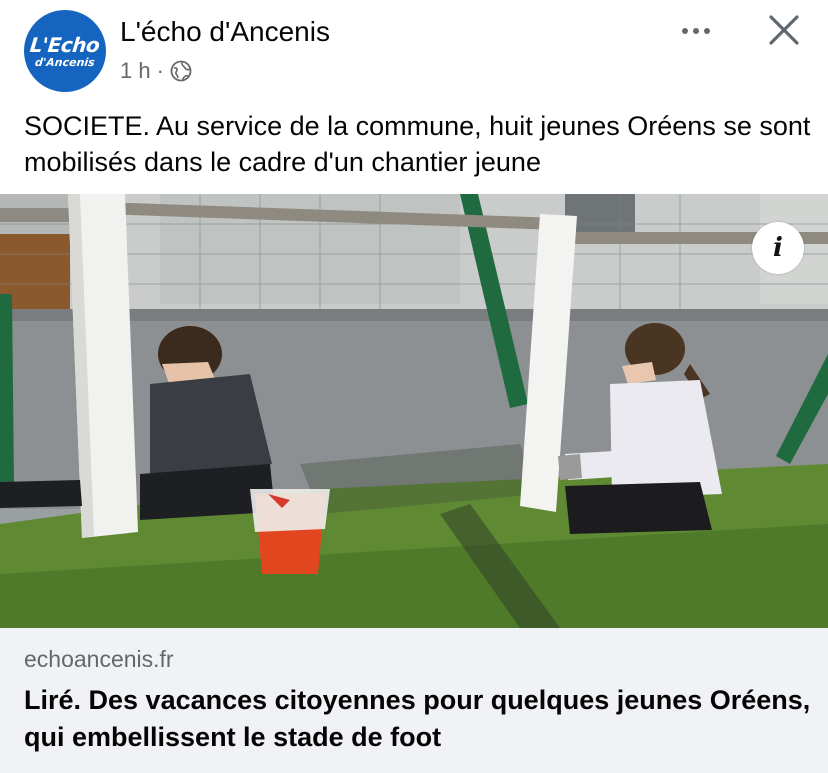  I want to click on page-avatar: L'Echo d'Ancenis, so click(65, 51).